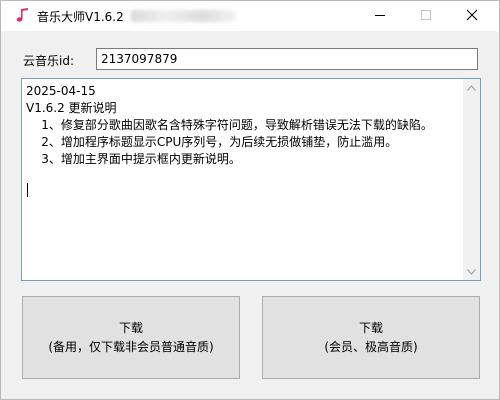  What do you see at coordinates (250, 16) in the screenshot?
I see `title-bar: 音乐大师V1.6.2` at bounding box center [250, 16].